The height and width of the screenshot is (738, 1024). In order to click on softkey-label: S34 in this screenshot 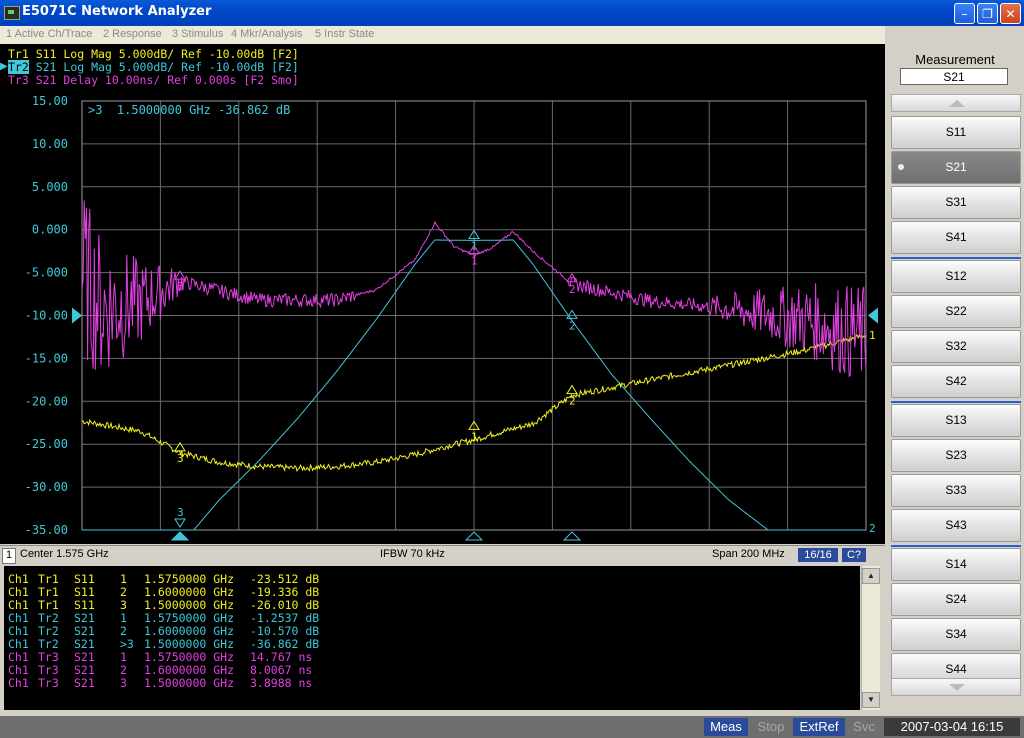, I will do `click(956, 634)`.